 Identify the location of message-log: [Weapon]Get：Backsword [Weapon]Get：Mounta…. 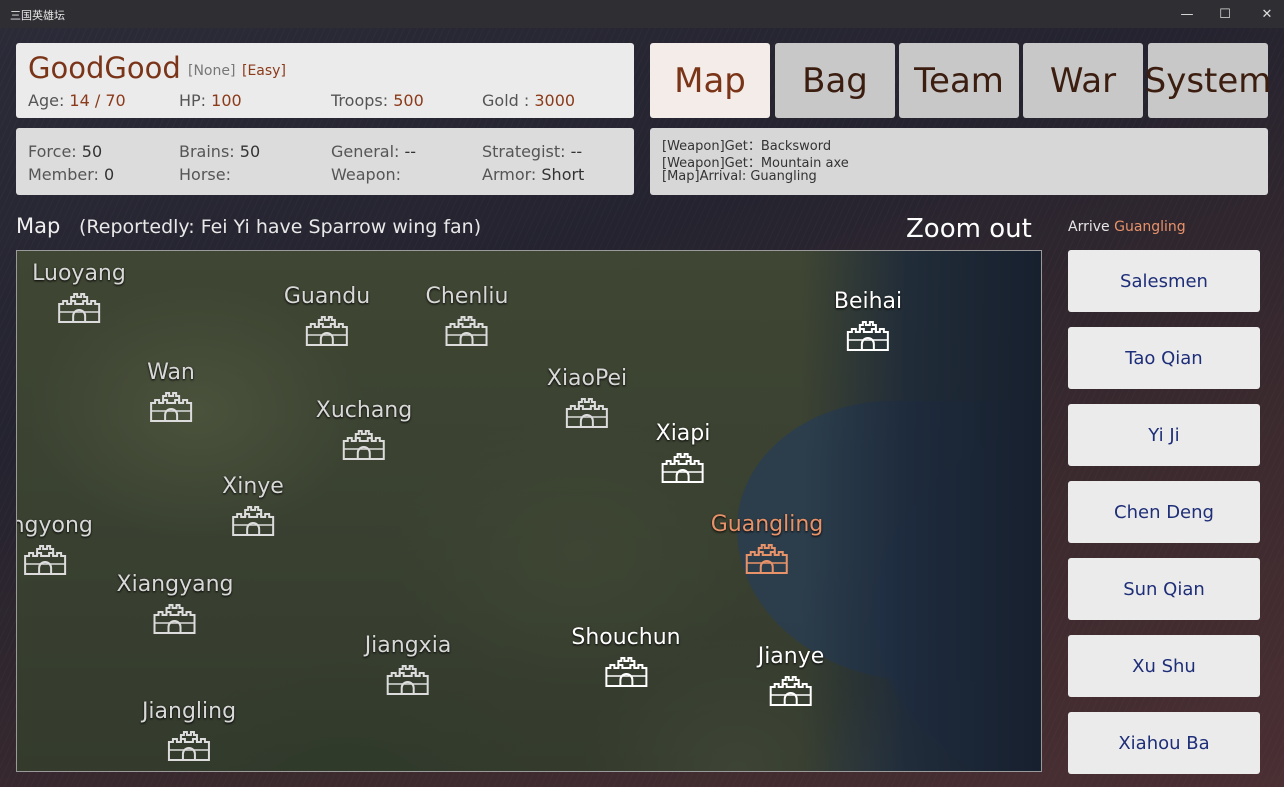
(959, 161).